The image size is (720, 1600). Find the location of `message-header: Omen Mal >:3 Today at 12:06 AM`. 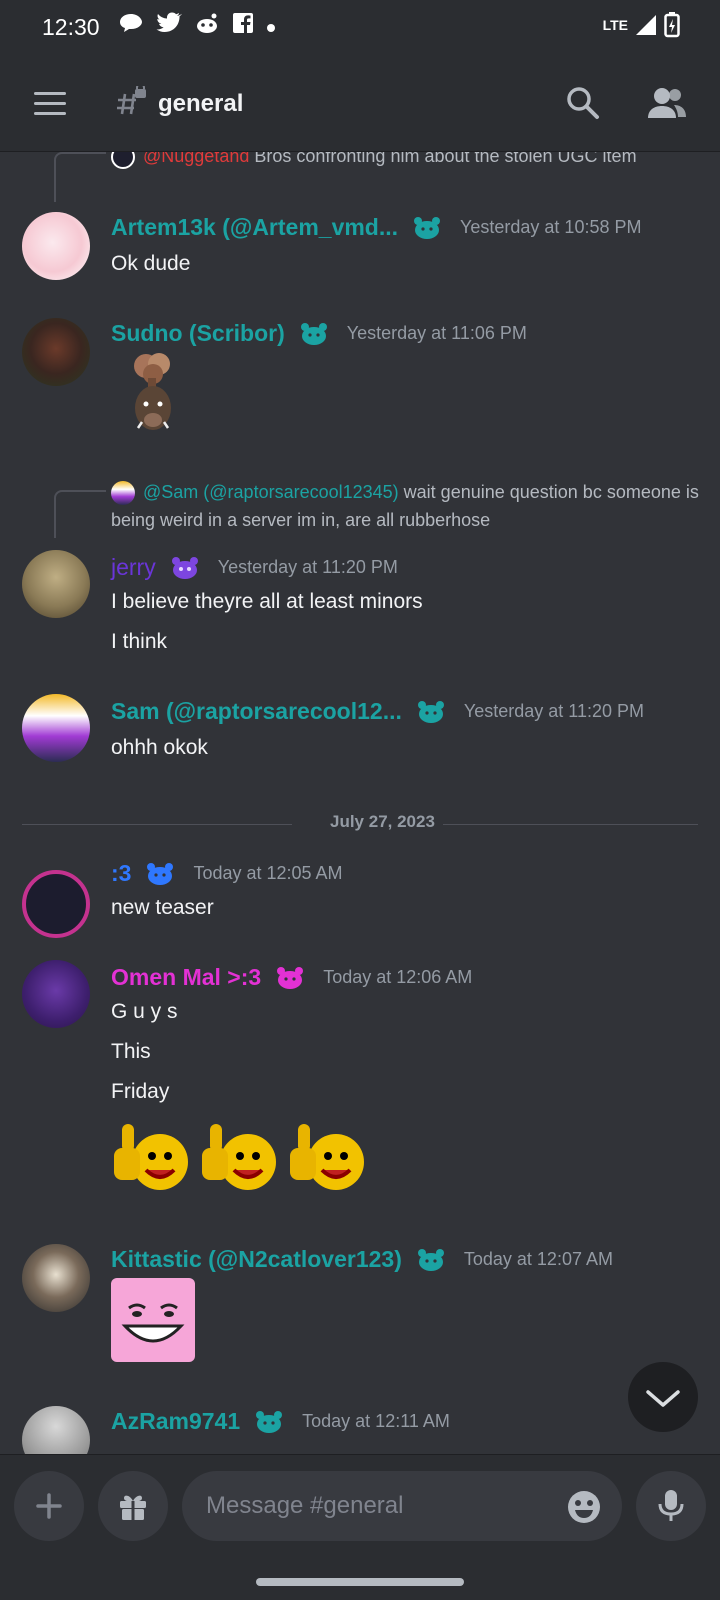

message-header: Omen Mal >:3 Today at 12:06 AM is located at coordinates (291, 977).